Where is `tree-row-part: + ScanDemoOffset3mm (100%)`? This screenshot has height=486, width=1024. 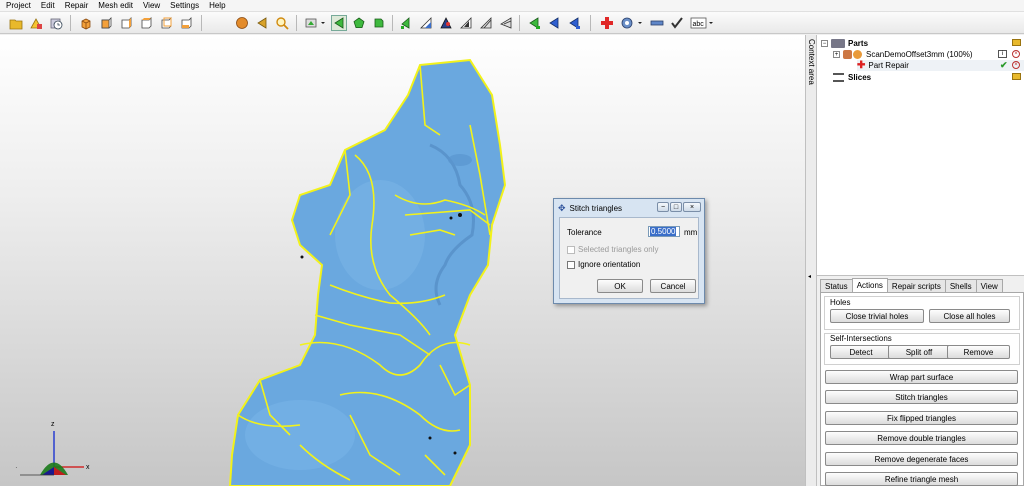 tree-row-part: + ScanDemoOffset3mm (100%) is located at coordinates (903, 54).